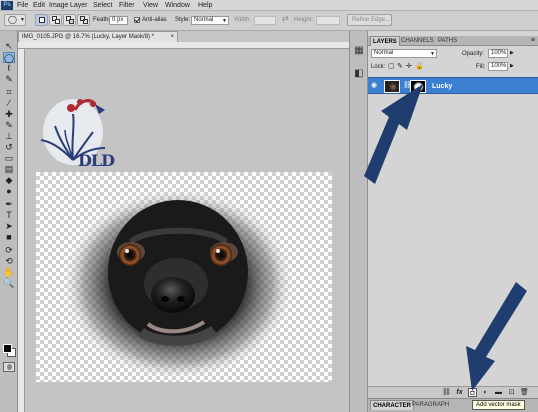 The width and height of the screenshot is (538, 412). I want to click on eyedropper-tool-icon: ⁄, so click(9, 103).